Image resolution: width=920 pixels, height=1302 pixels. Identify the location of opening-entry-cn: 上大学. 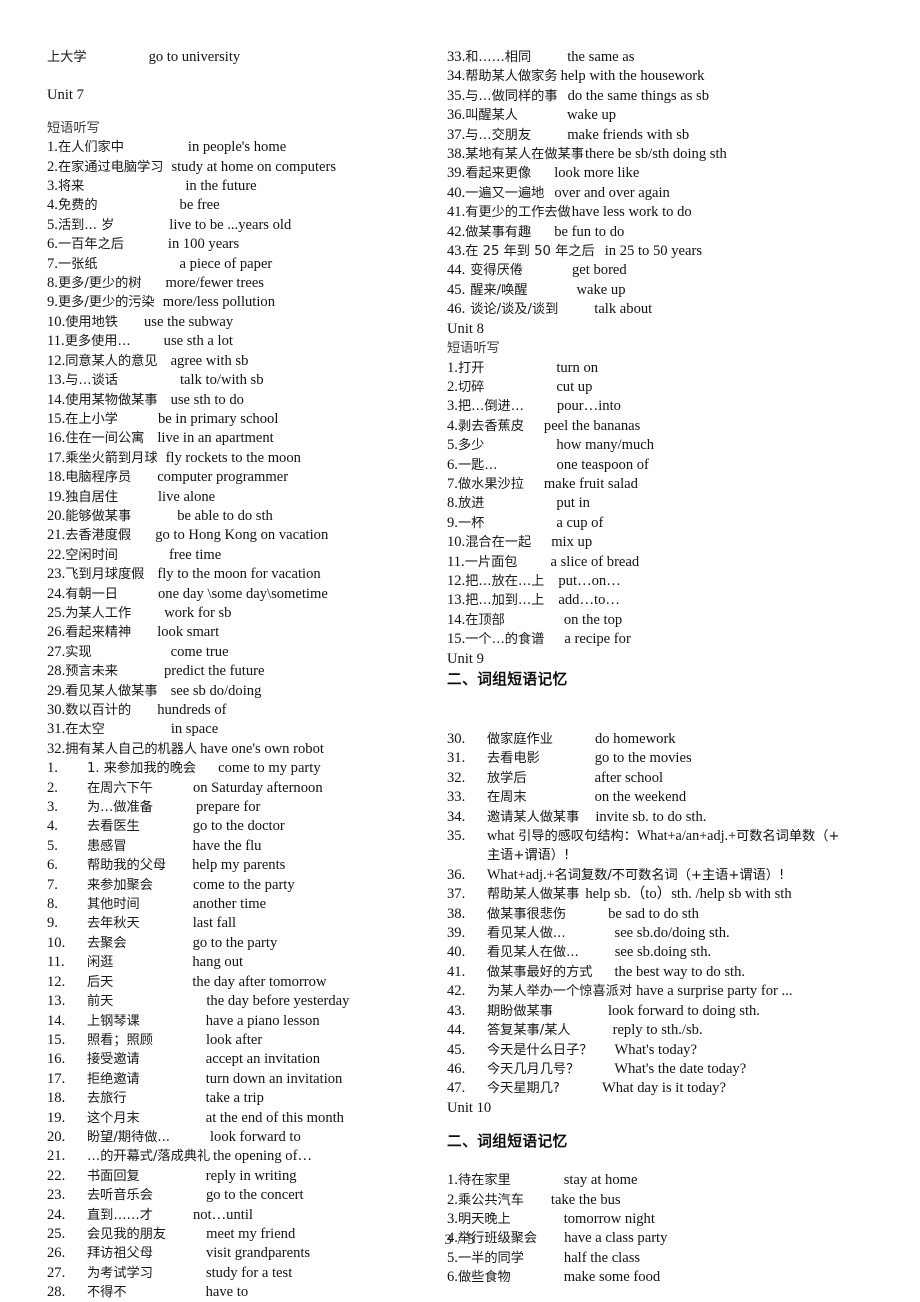
(67, 57).